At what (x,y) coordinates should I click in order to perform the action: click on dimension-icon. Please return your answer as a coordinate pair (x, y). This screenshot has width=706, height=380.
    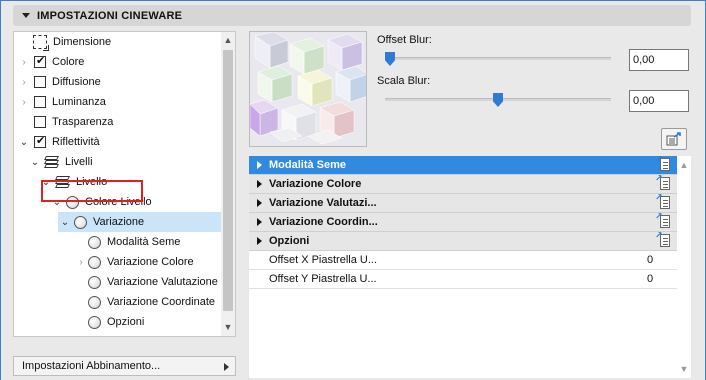
    Looking at the image, I should click on (41, 43).